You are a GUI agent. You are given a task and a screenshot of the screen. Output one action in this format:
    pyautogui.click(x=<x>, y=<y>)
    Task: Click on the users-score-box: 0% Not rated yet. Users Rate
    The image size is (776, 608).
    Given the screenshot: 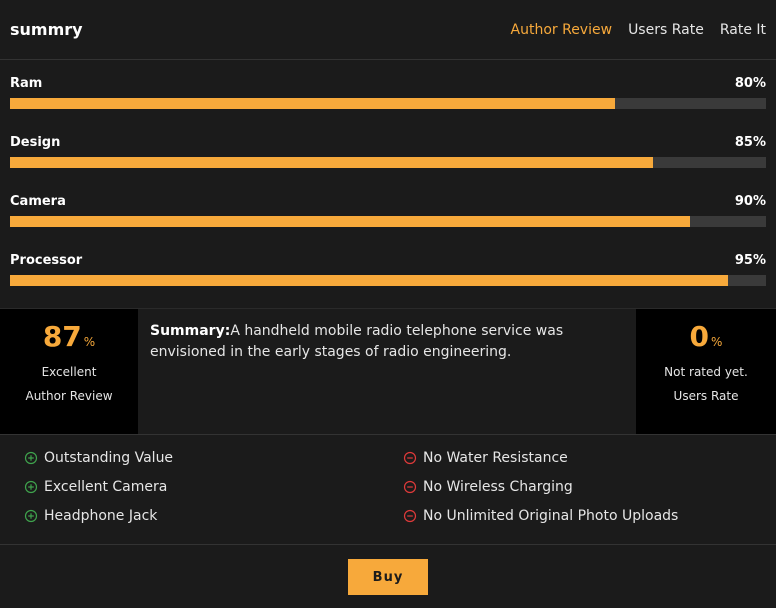 What is the action you would take?
    pyautogui.click(x=706, y=371)
    